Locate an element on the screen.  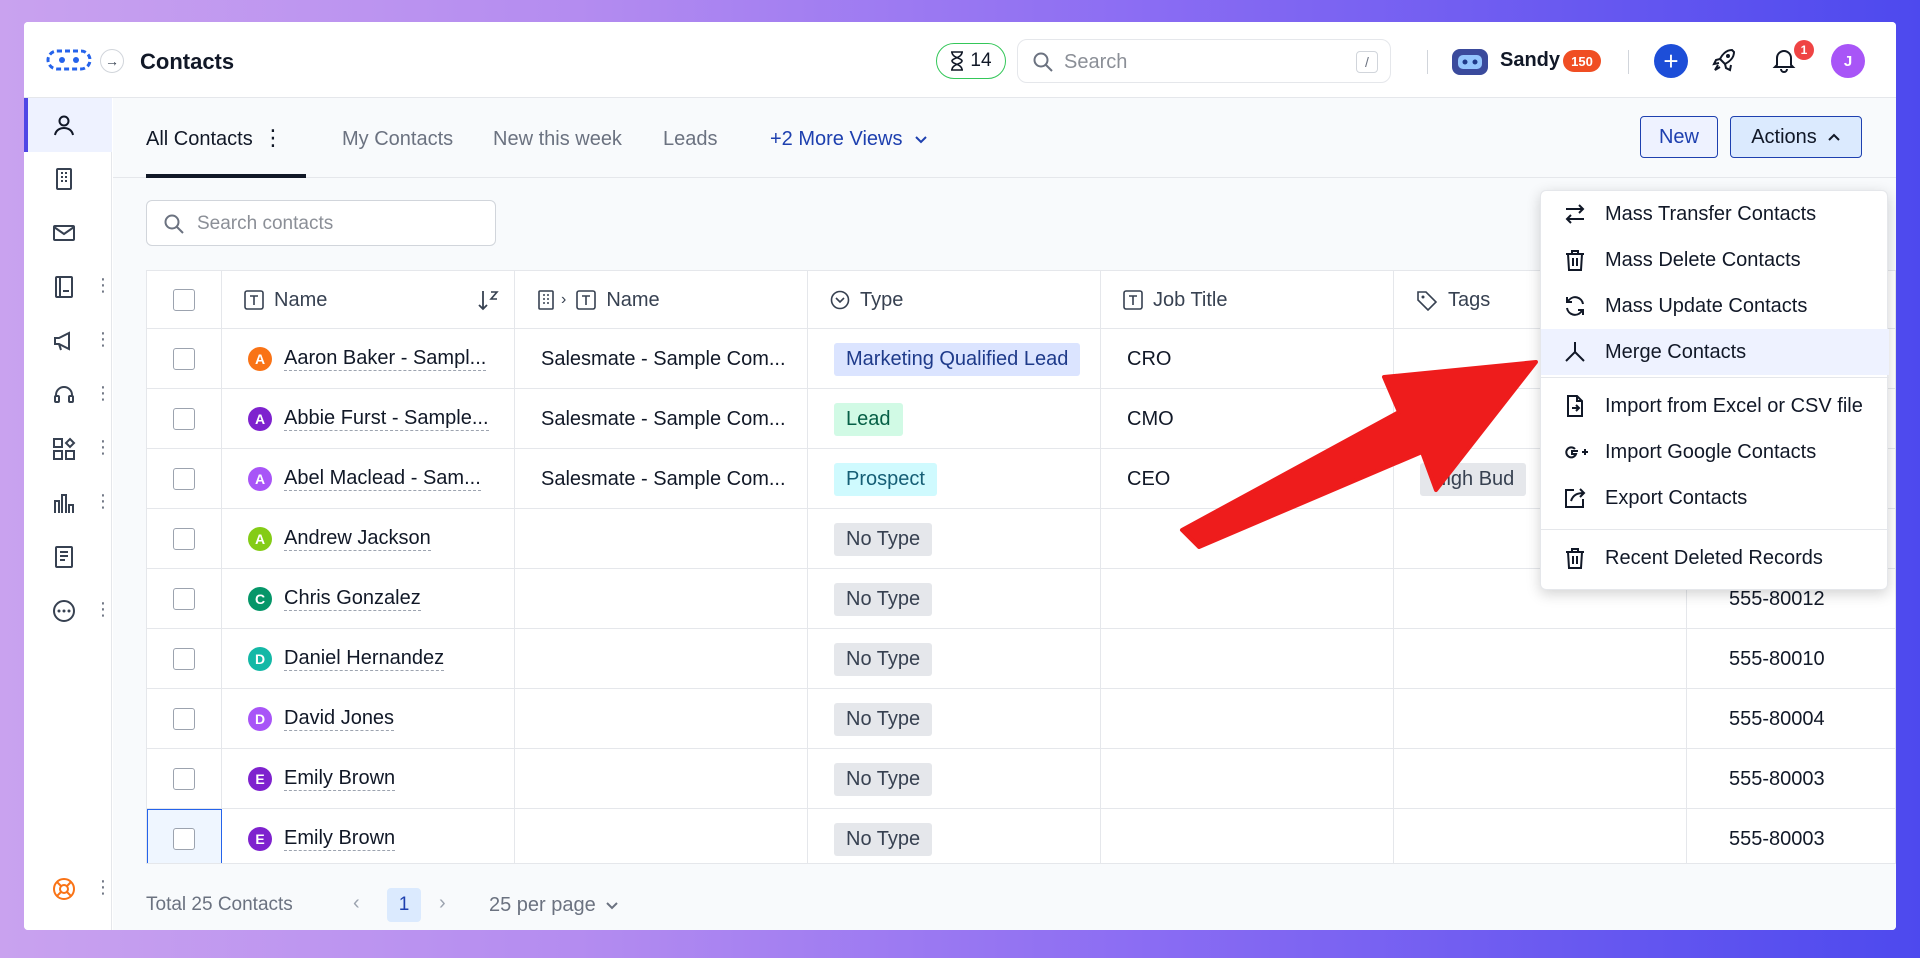
menu-item-mass-delete: Mass Delete Contacts is located at coordinates (1715, 260).